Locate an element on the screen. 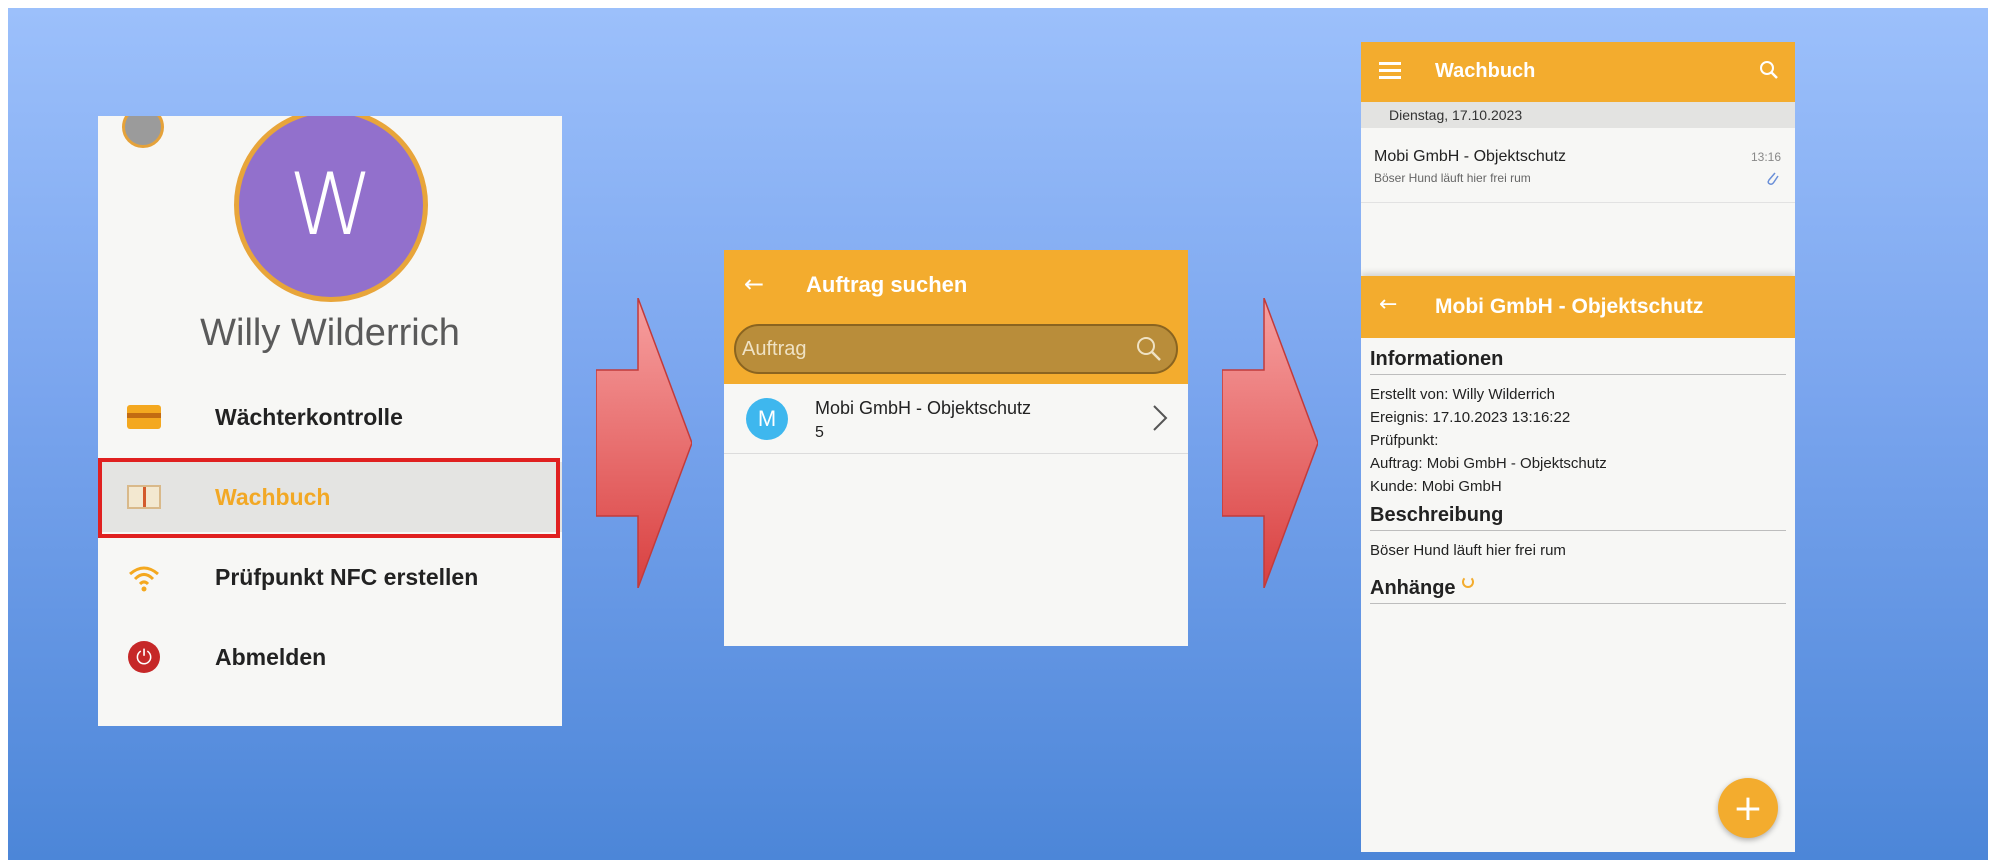 The image size is (1997, 866). page-title: Auftrag suchen is located at coordinates (887, 284).